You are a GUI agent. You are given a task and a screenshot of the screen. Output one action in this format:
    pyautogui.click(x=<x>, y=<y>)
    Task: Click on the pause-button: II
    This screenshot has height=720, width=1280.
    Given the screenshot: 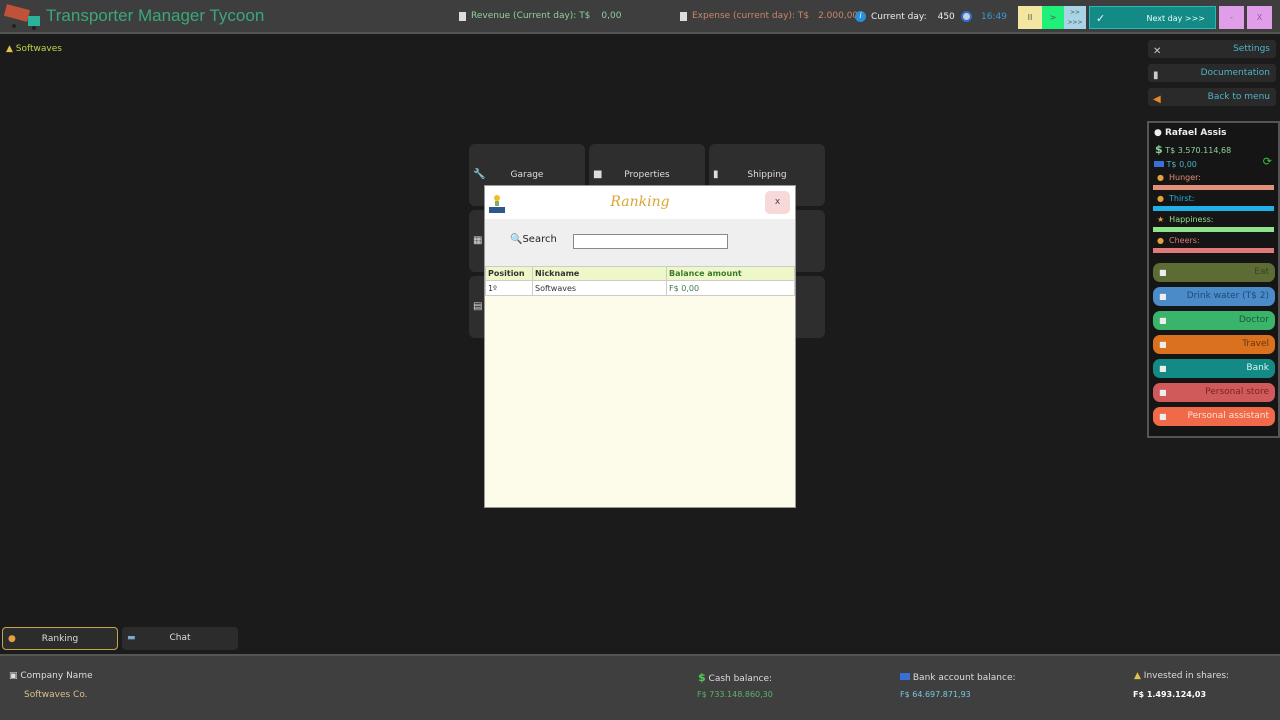 What is the action you would take?
    pyautogui.click(x=1030, y=17)
    